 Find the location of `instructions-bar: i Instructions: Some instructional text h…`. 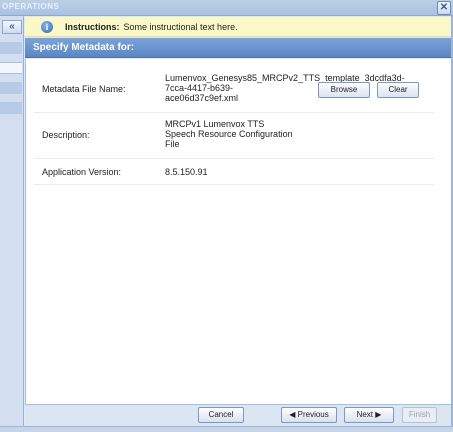

instructions-bar: i Instructions: Some instructional text h… is located at coordinates (238, 27).